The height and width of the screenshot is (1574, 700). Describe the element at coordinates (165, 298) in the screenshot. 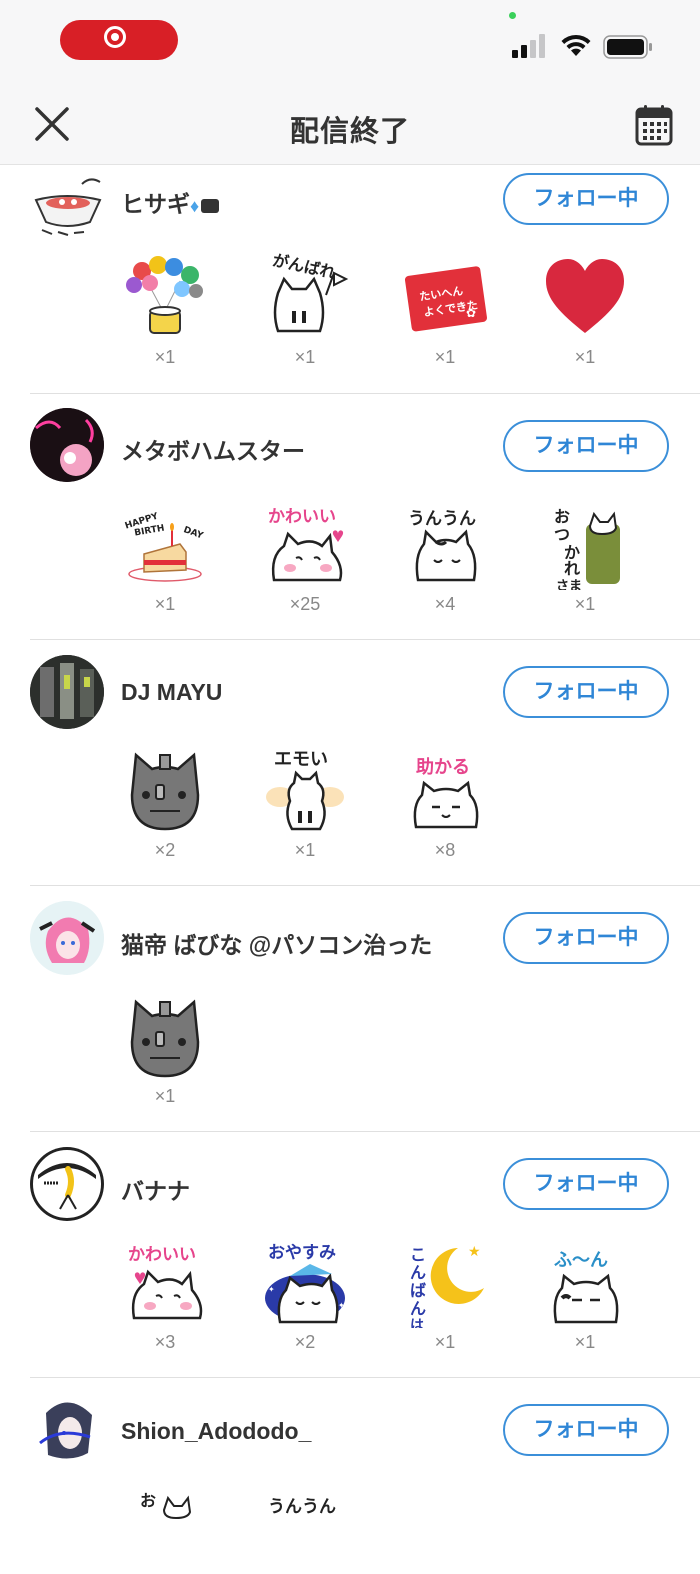

I see `balloons-icon` at that location.